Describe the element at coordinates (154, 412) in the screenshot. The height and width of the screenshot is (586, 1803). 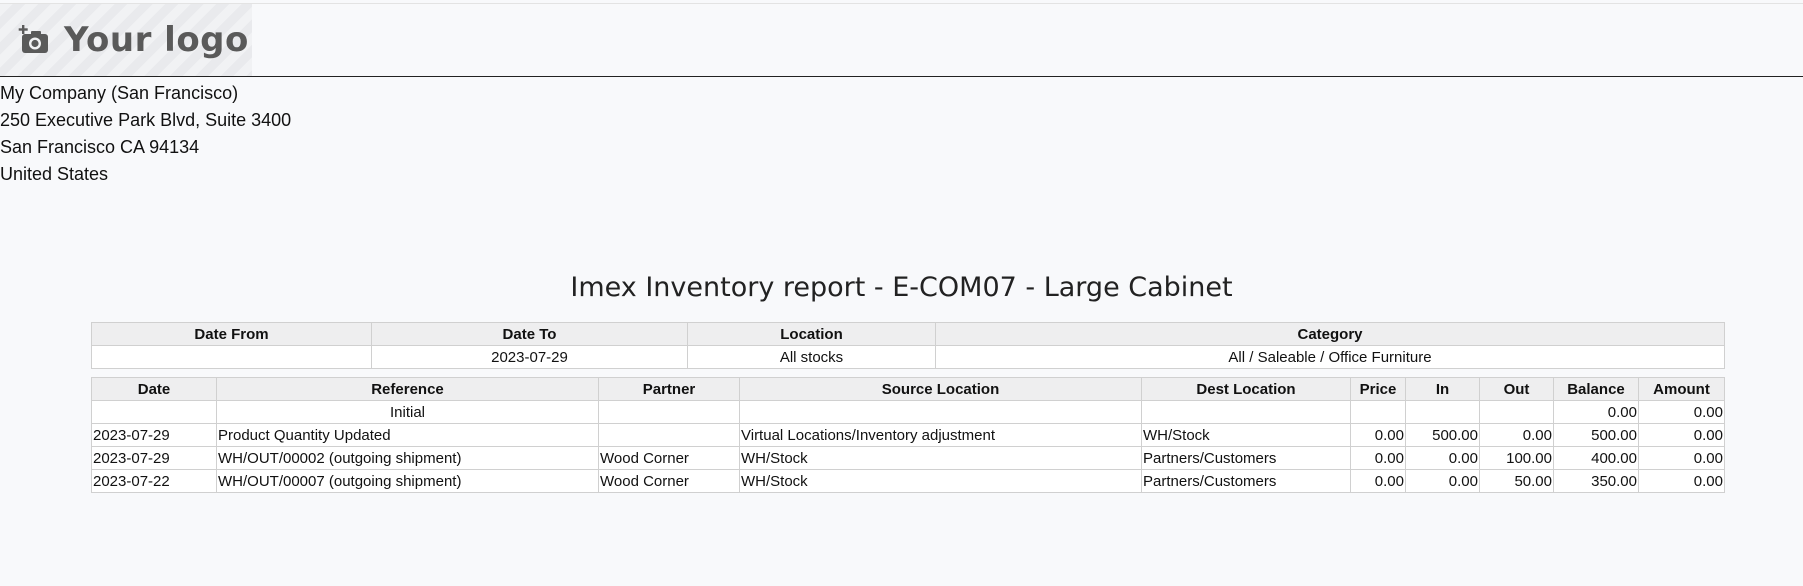
I see `initial-date` at that location.